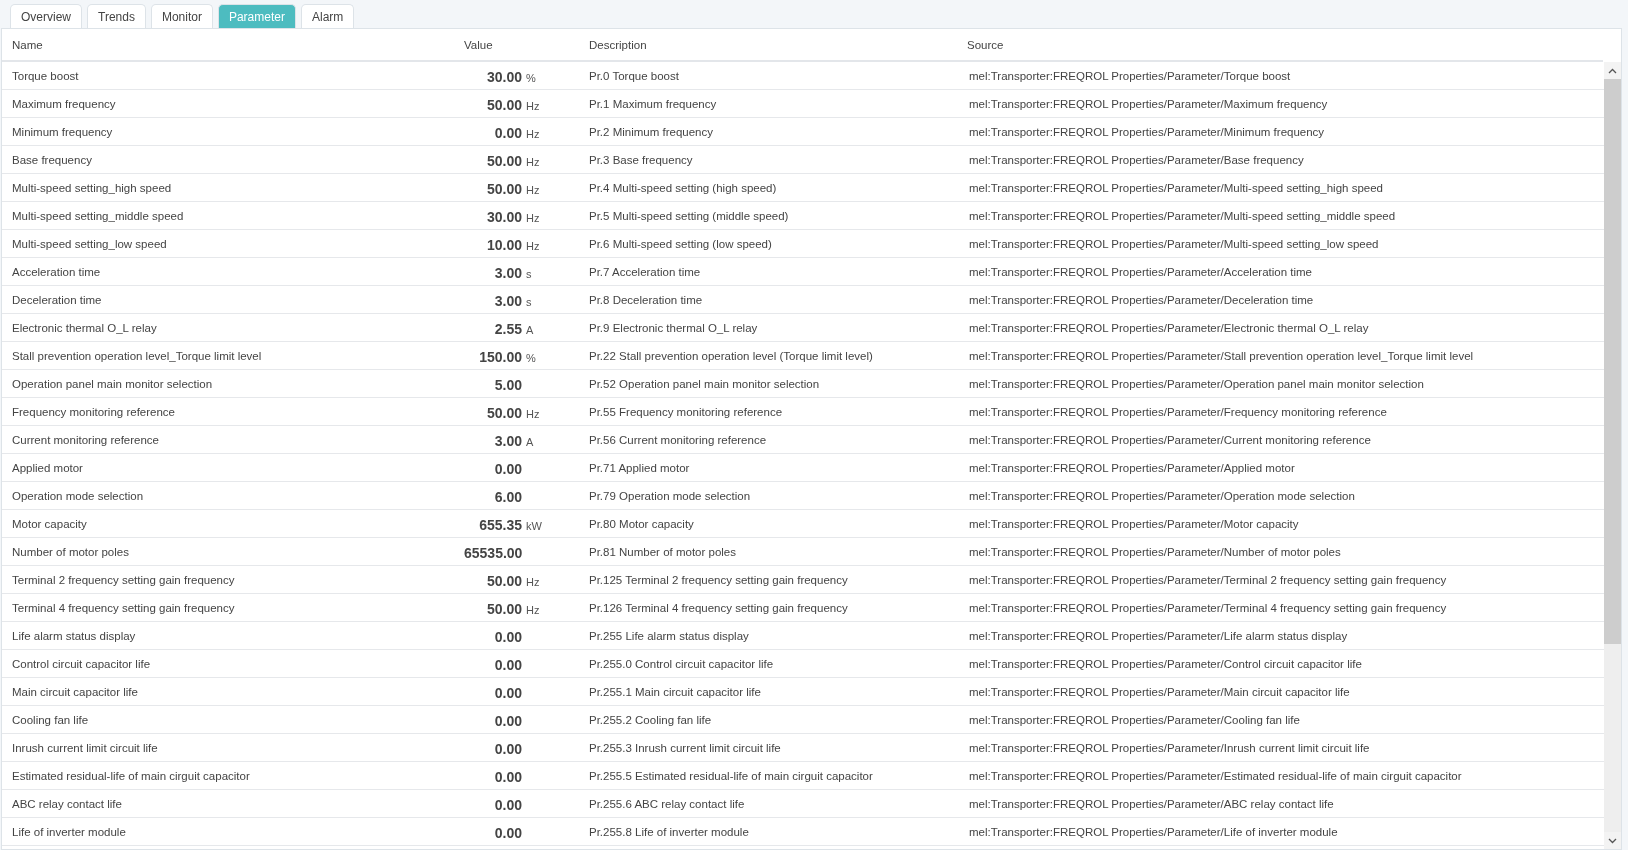  I want to click on tab: Overview, so click(46, 16).